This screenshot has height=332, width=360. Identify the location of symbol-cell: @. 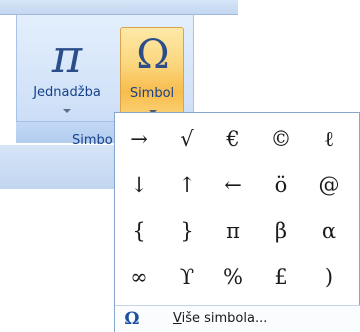
(329, 185).